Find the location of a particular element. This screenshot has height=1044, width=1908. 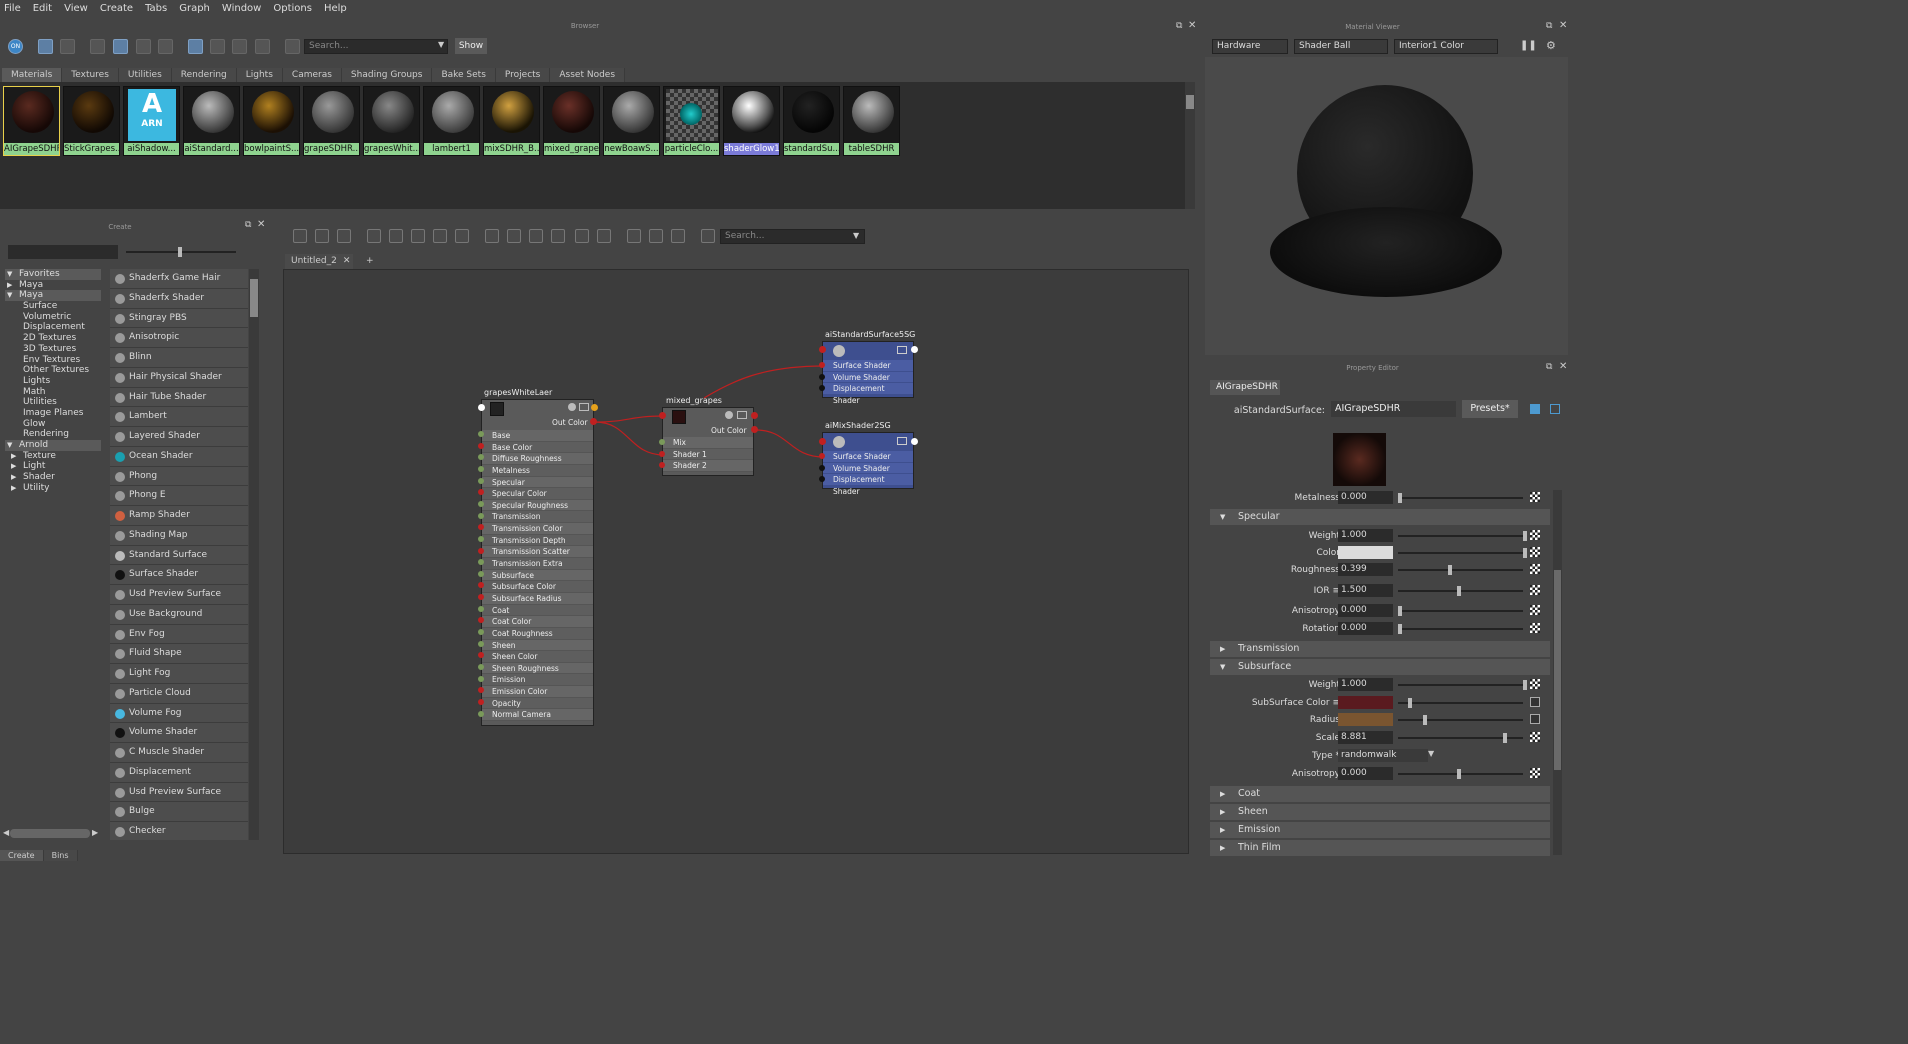

node-type-item: Volume Shader is located at coordinates (179, 733).